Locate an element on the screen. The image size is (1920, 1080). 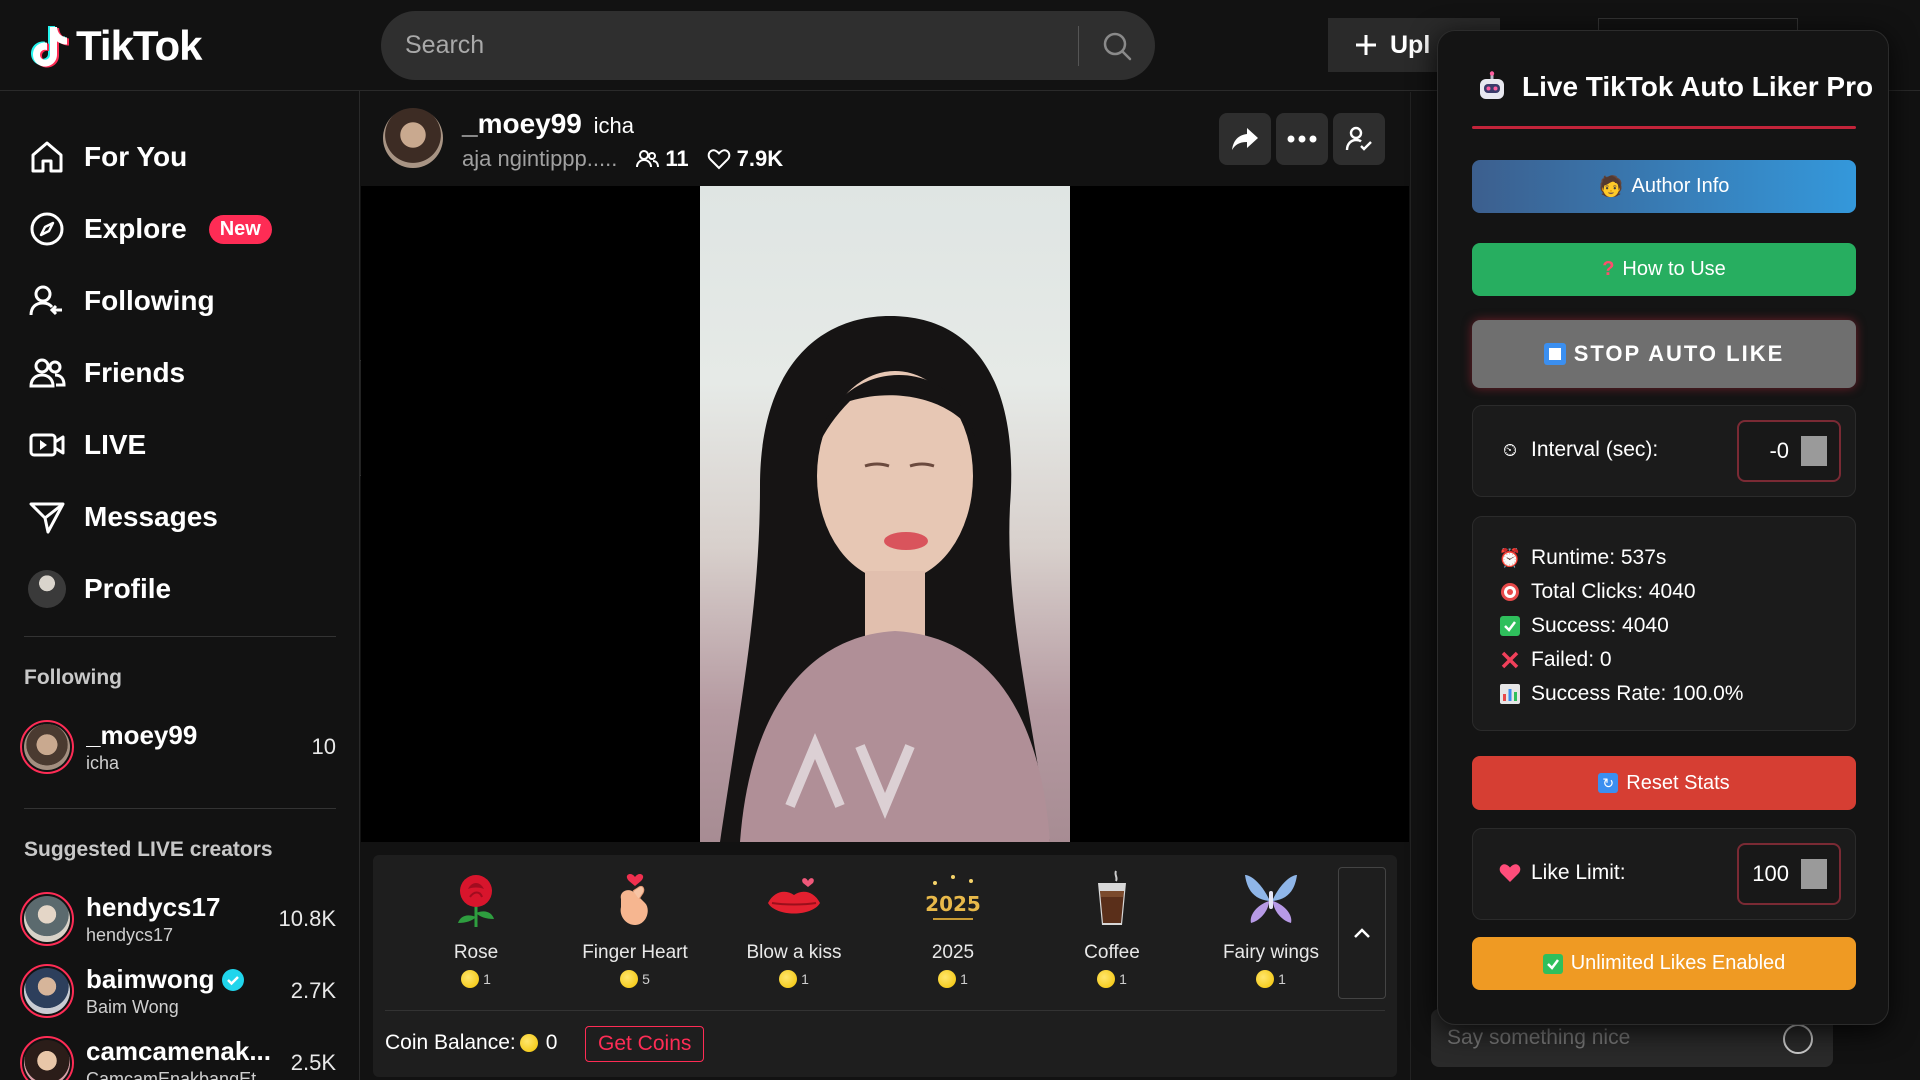
nav-explore: Explore New is located at coordinates (150, 229).